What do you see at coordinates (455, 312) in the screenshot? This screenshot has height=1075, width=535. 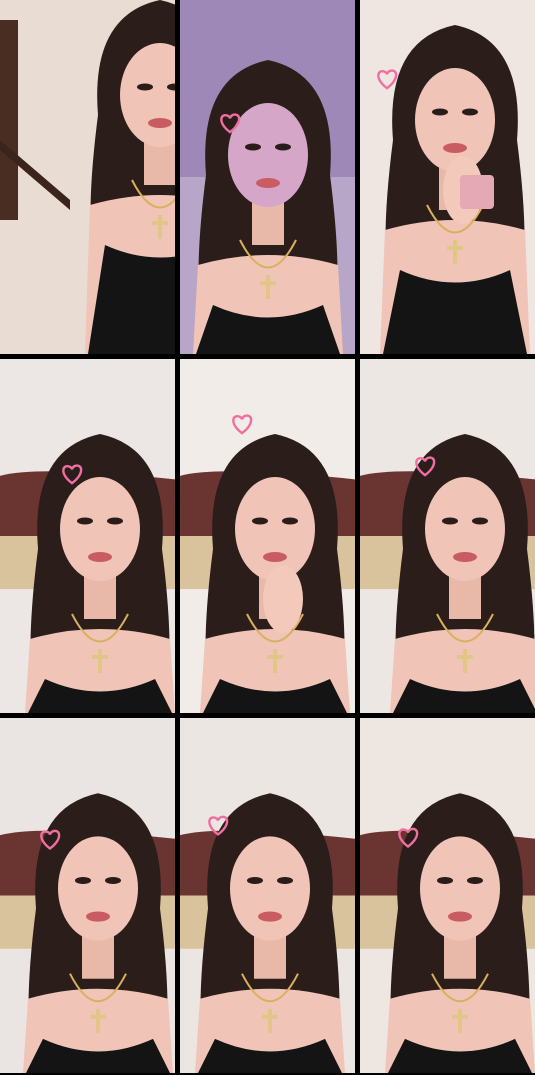 I see `black-top` at bounding box center [455, 312].